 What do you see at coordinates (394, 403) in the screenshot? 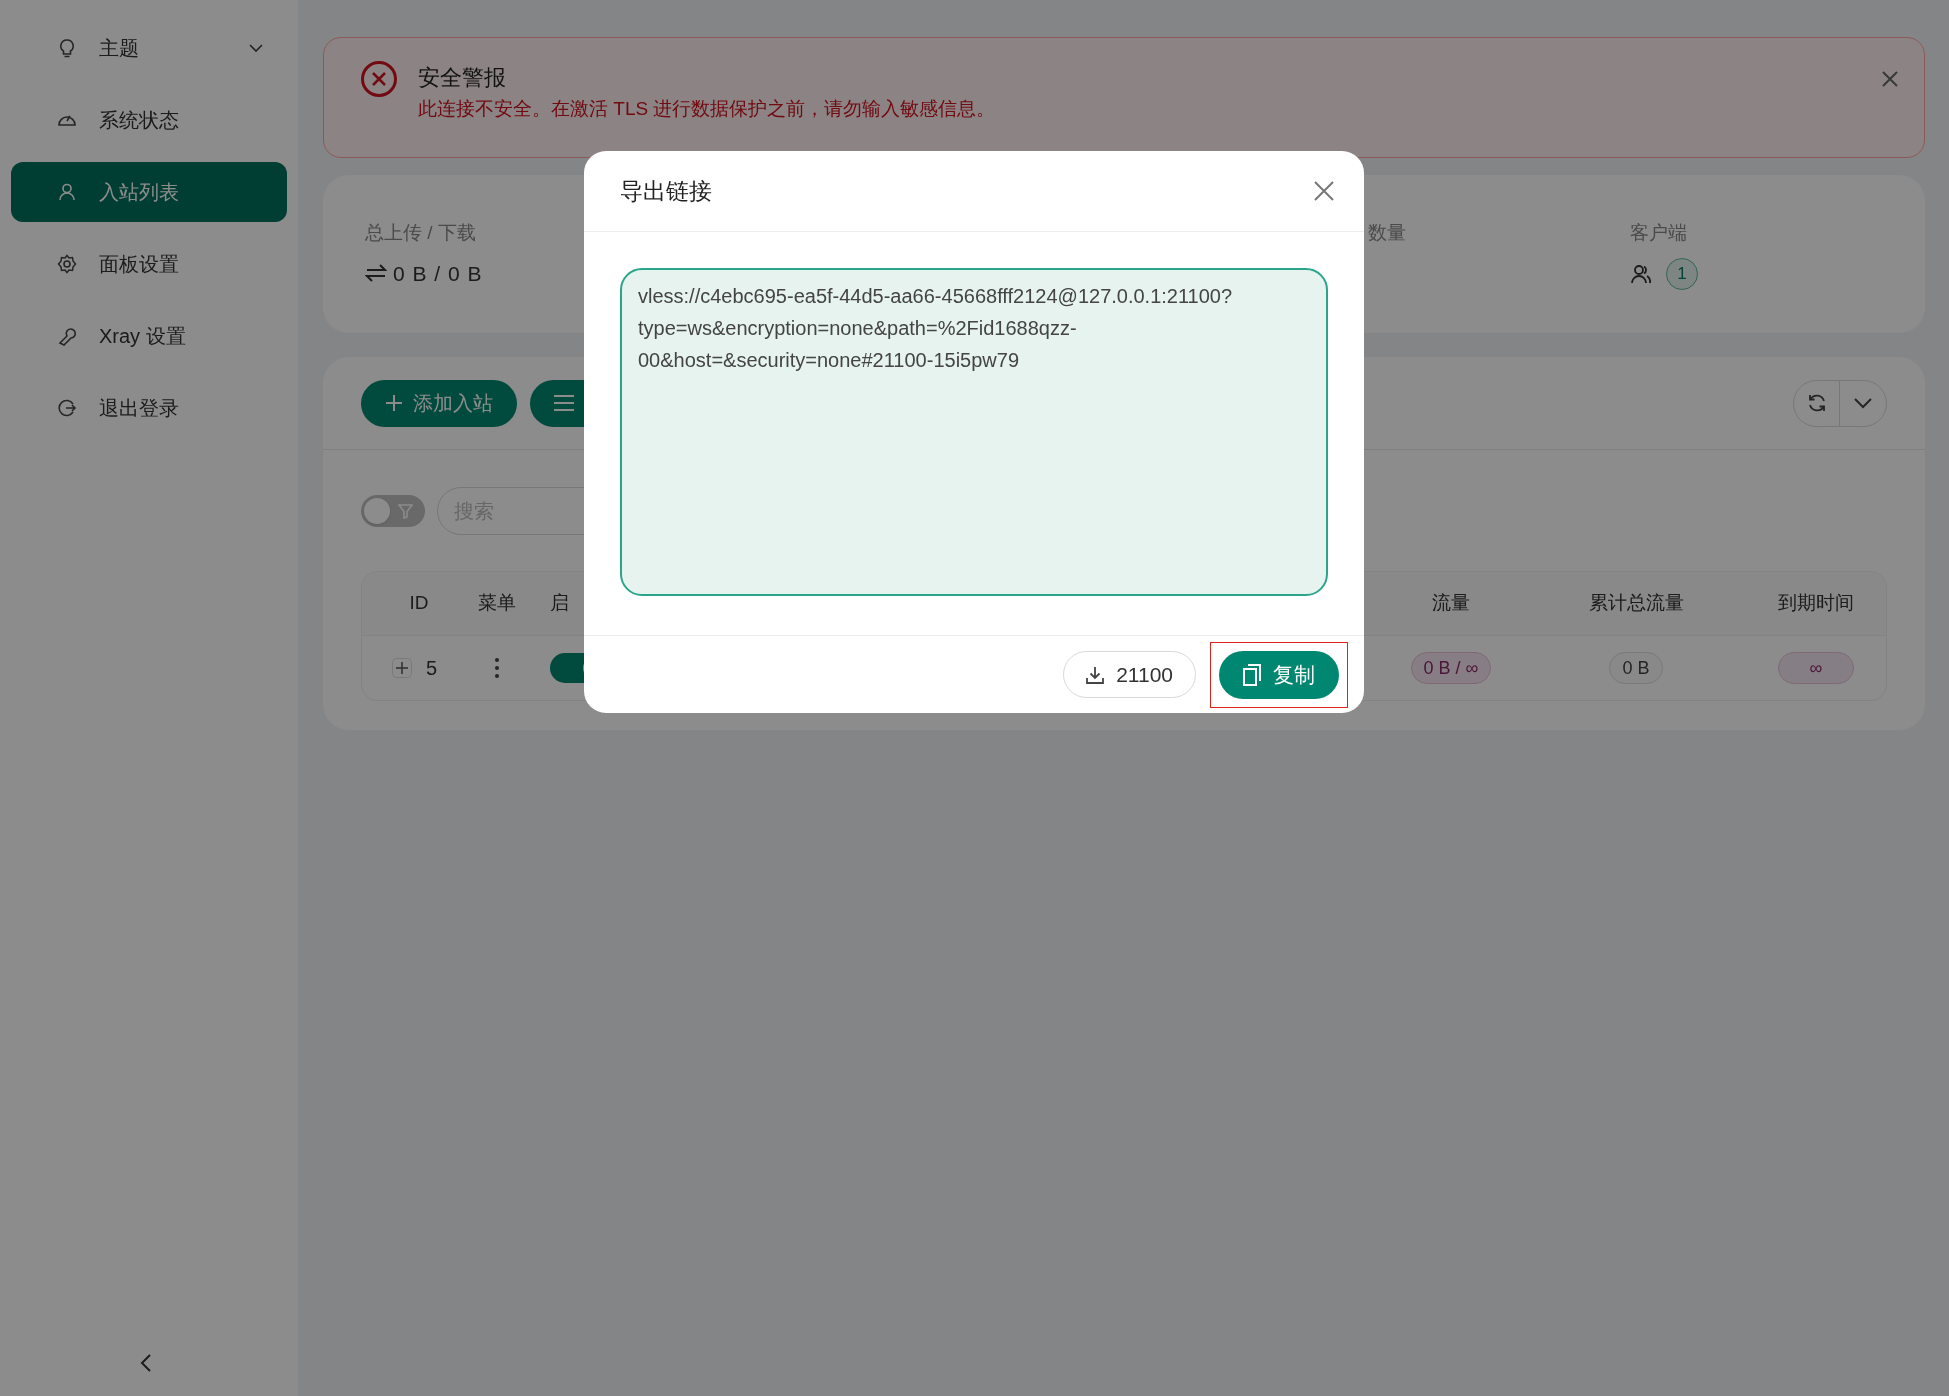
I see `plus-icon` at bounding box center [394, 403].